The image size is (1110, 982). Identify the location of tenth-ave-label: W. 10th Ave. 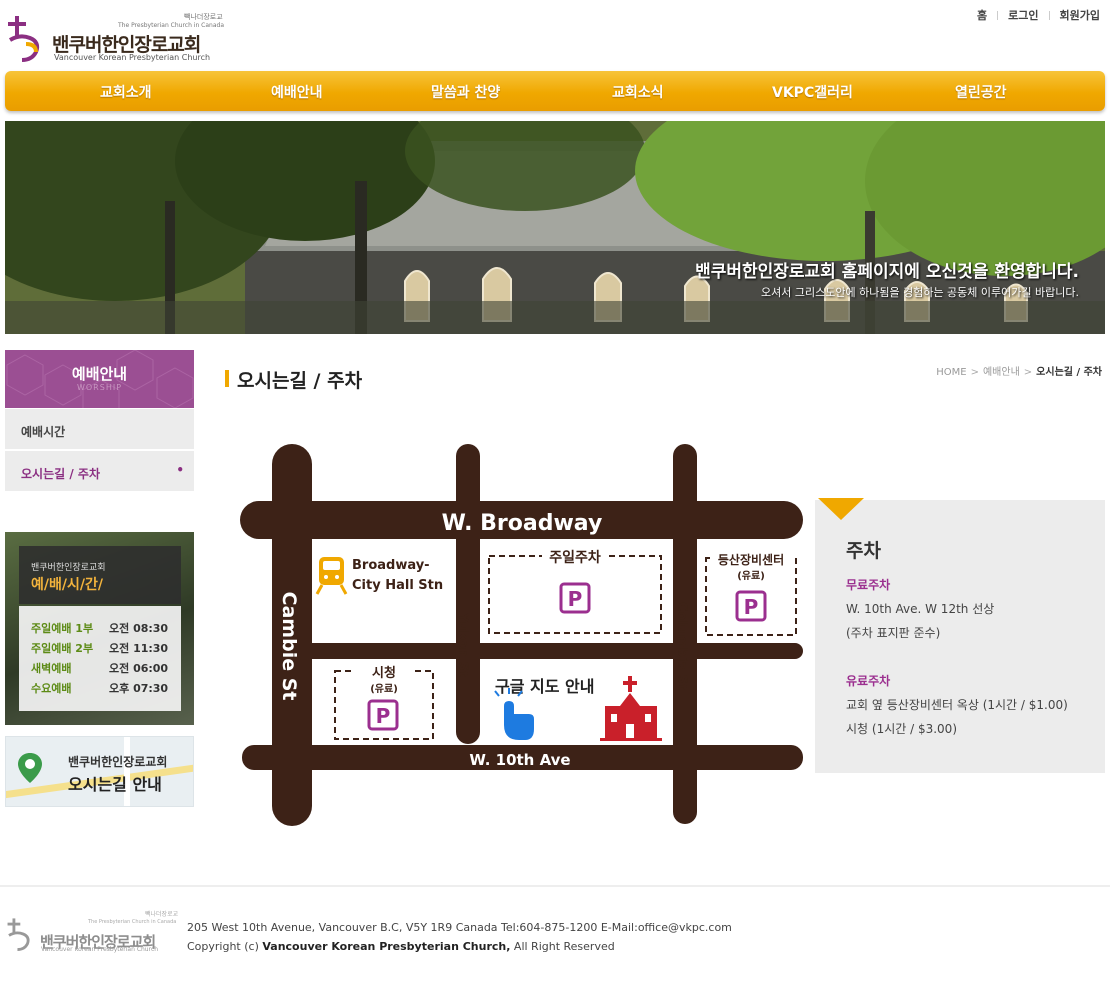
(519, 760).